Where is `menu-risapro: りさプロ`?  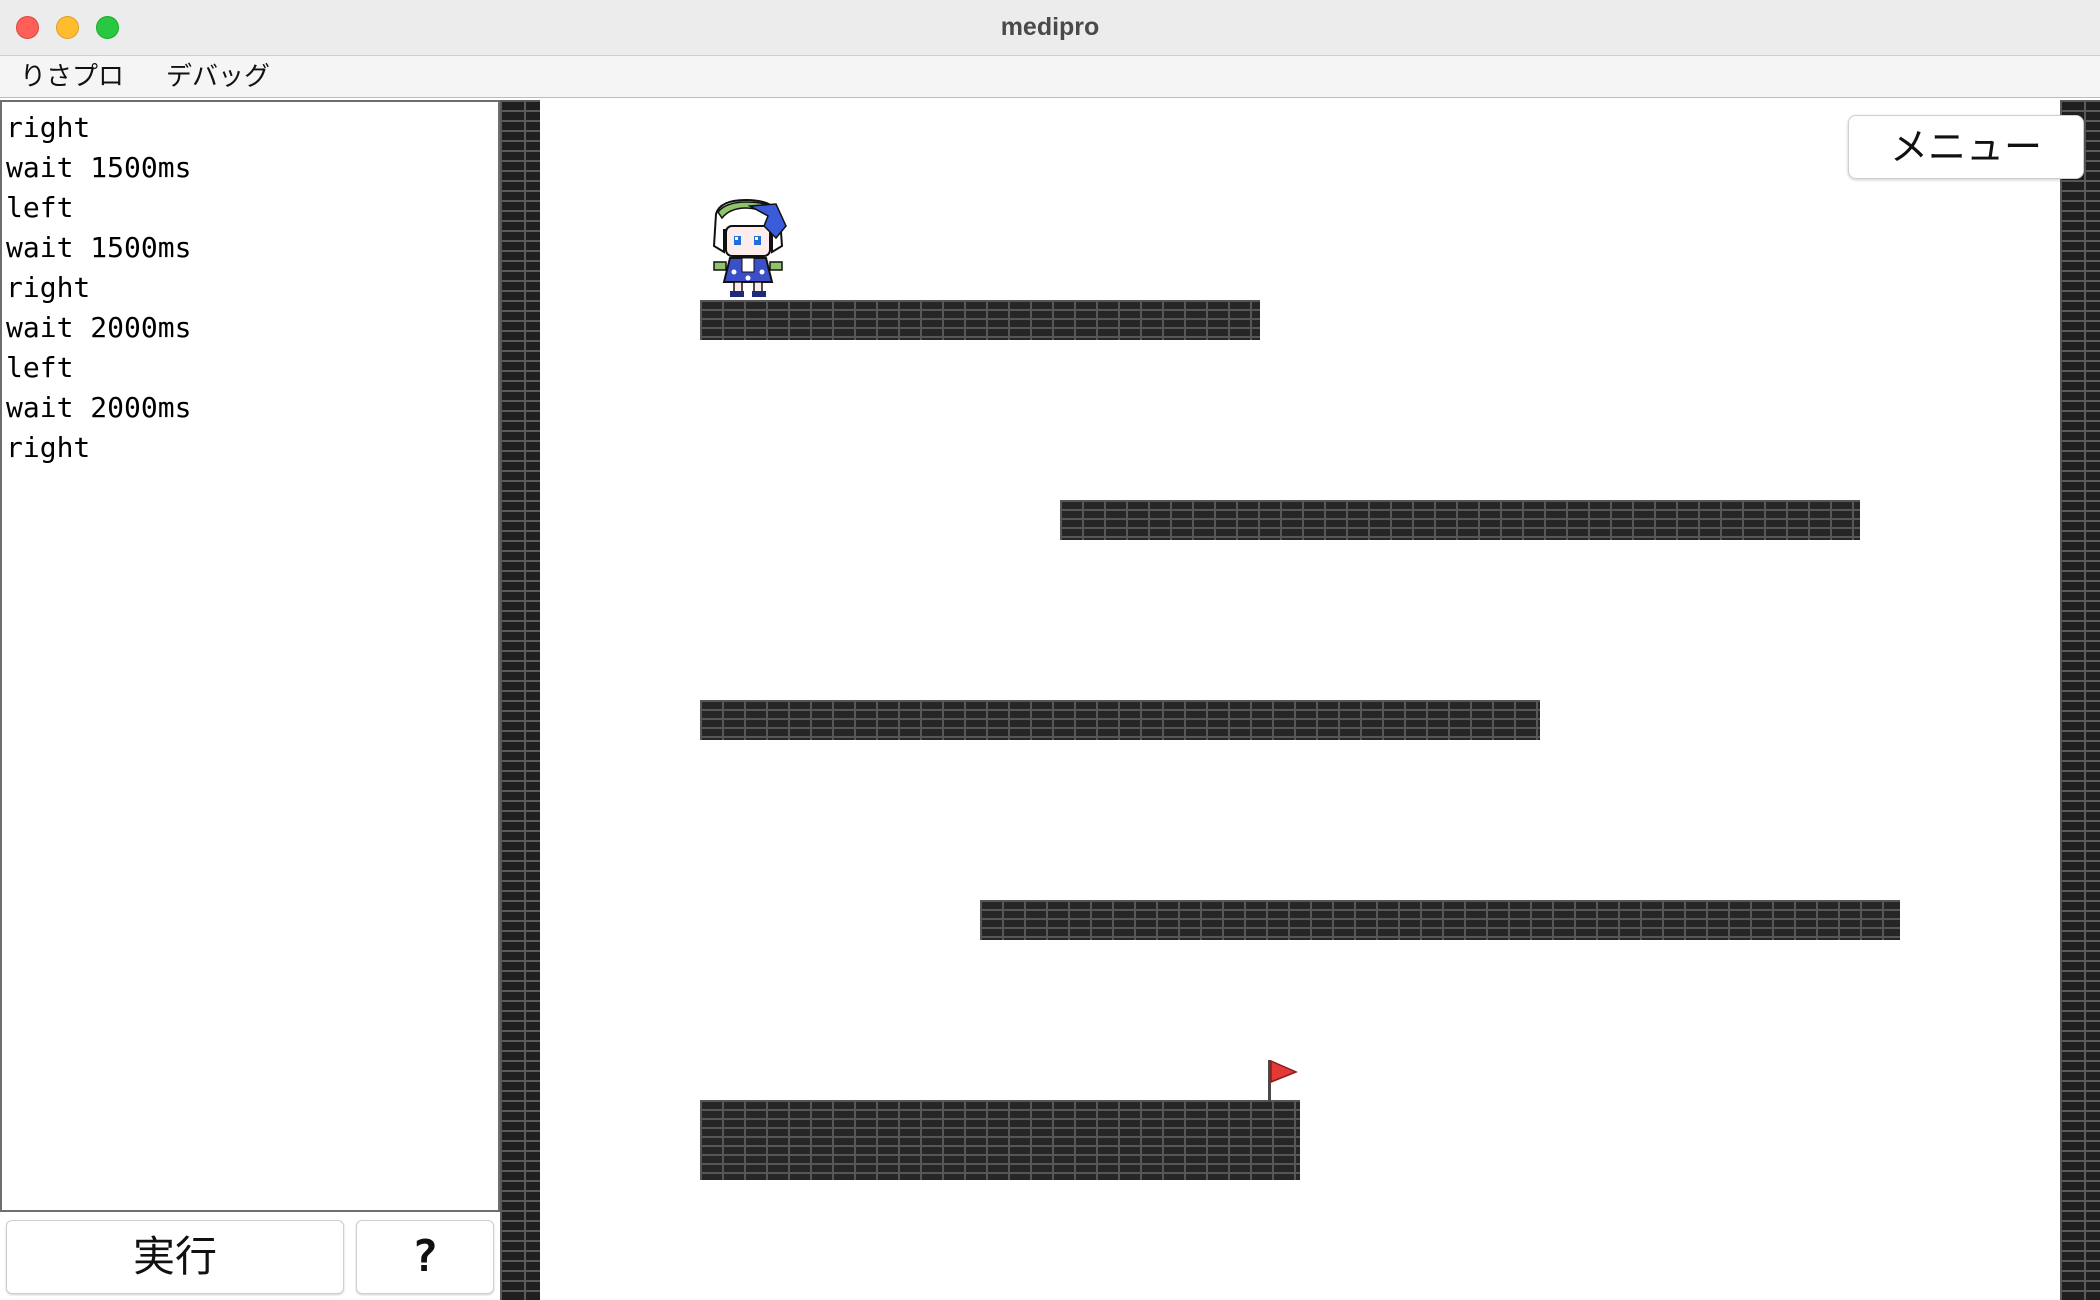
menu-risapro: りさプロ is located at coordinates (72, 77).